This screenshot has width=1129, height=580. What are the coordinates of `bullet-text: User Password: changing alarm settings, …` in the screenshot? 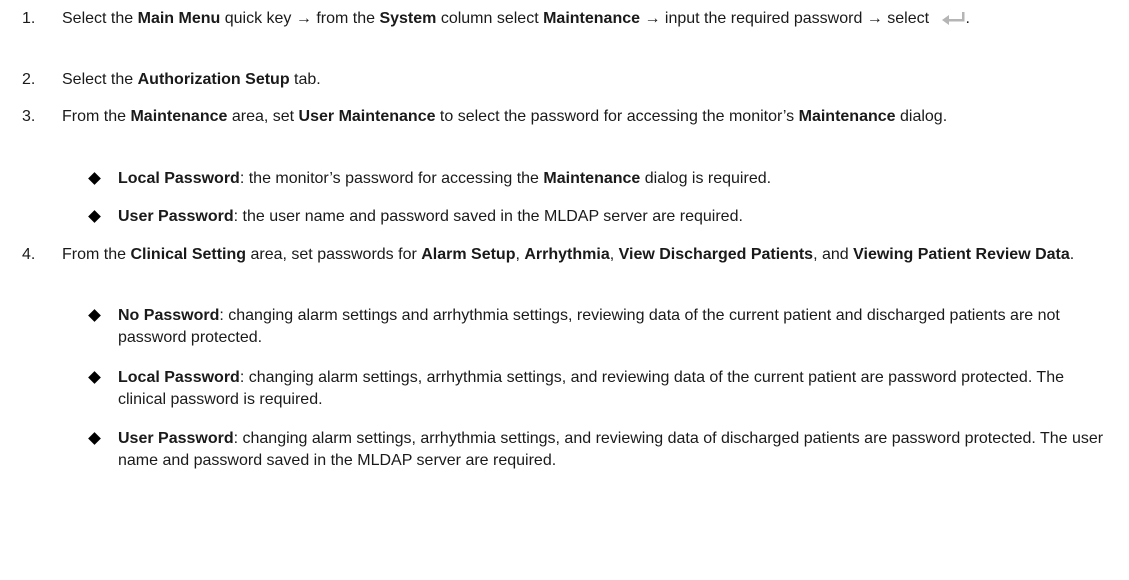 It's located at (611, 449).